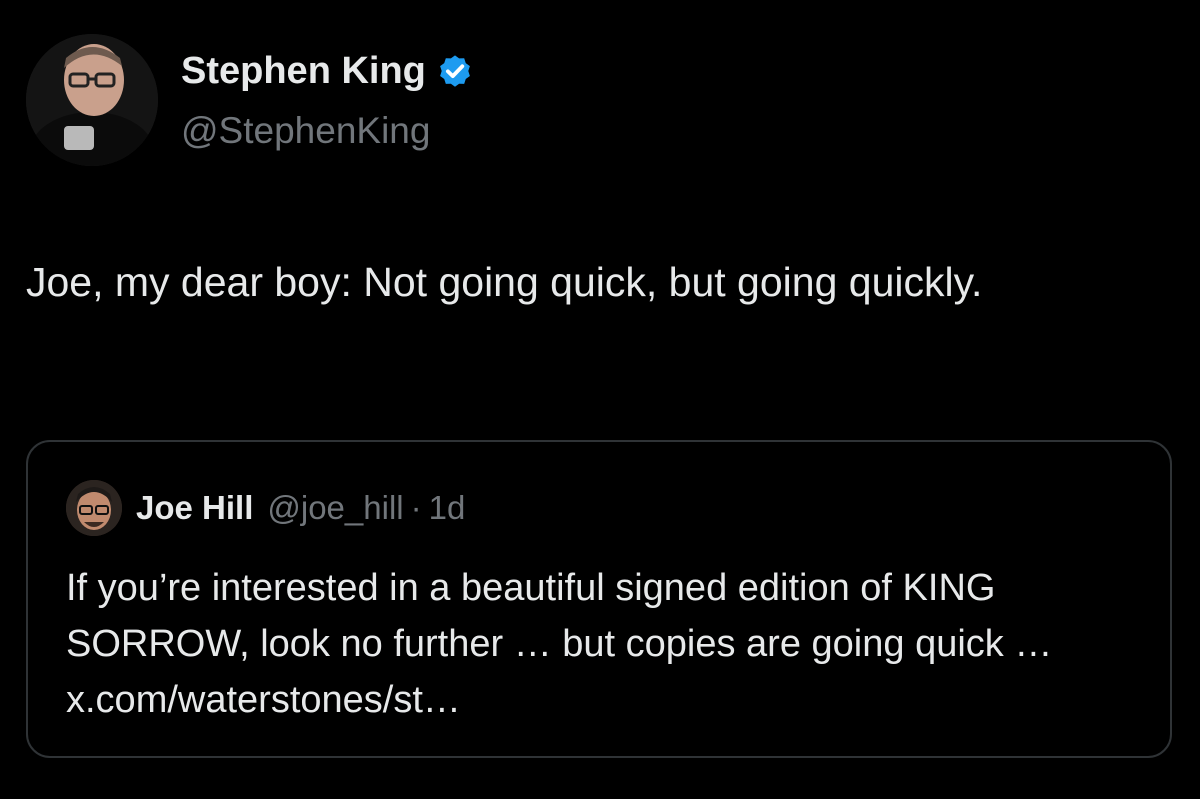 This screenshot has width=1200, height=799. What do you see at coordinates (303, 71) in the screenshot?
I see `author-name-text: Stephen King` at bounding box center [303, 71].